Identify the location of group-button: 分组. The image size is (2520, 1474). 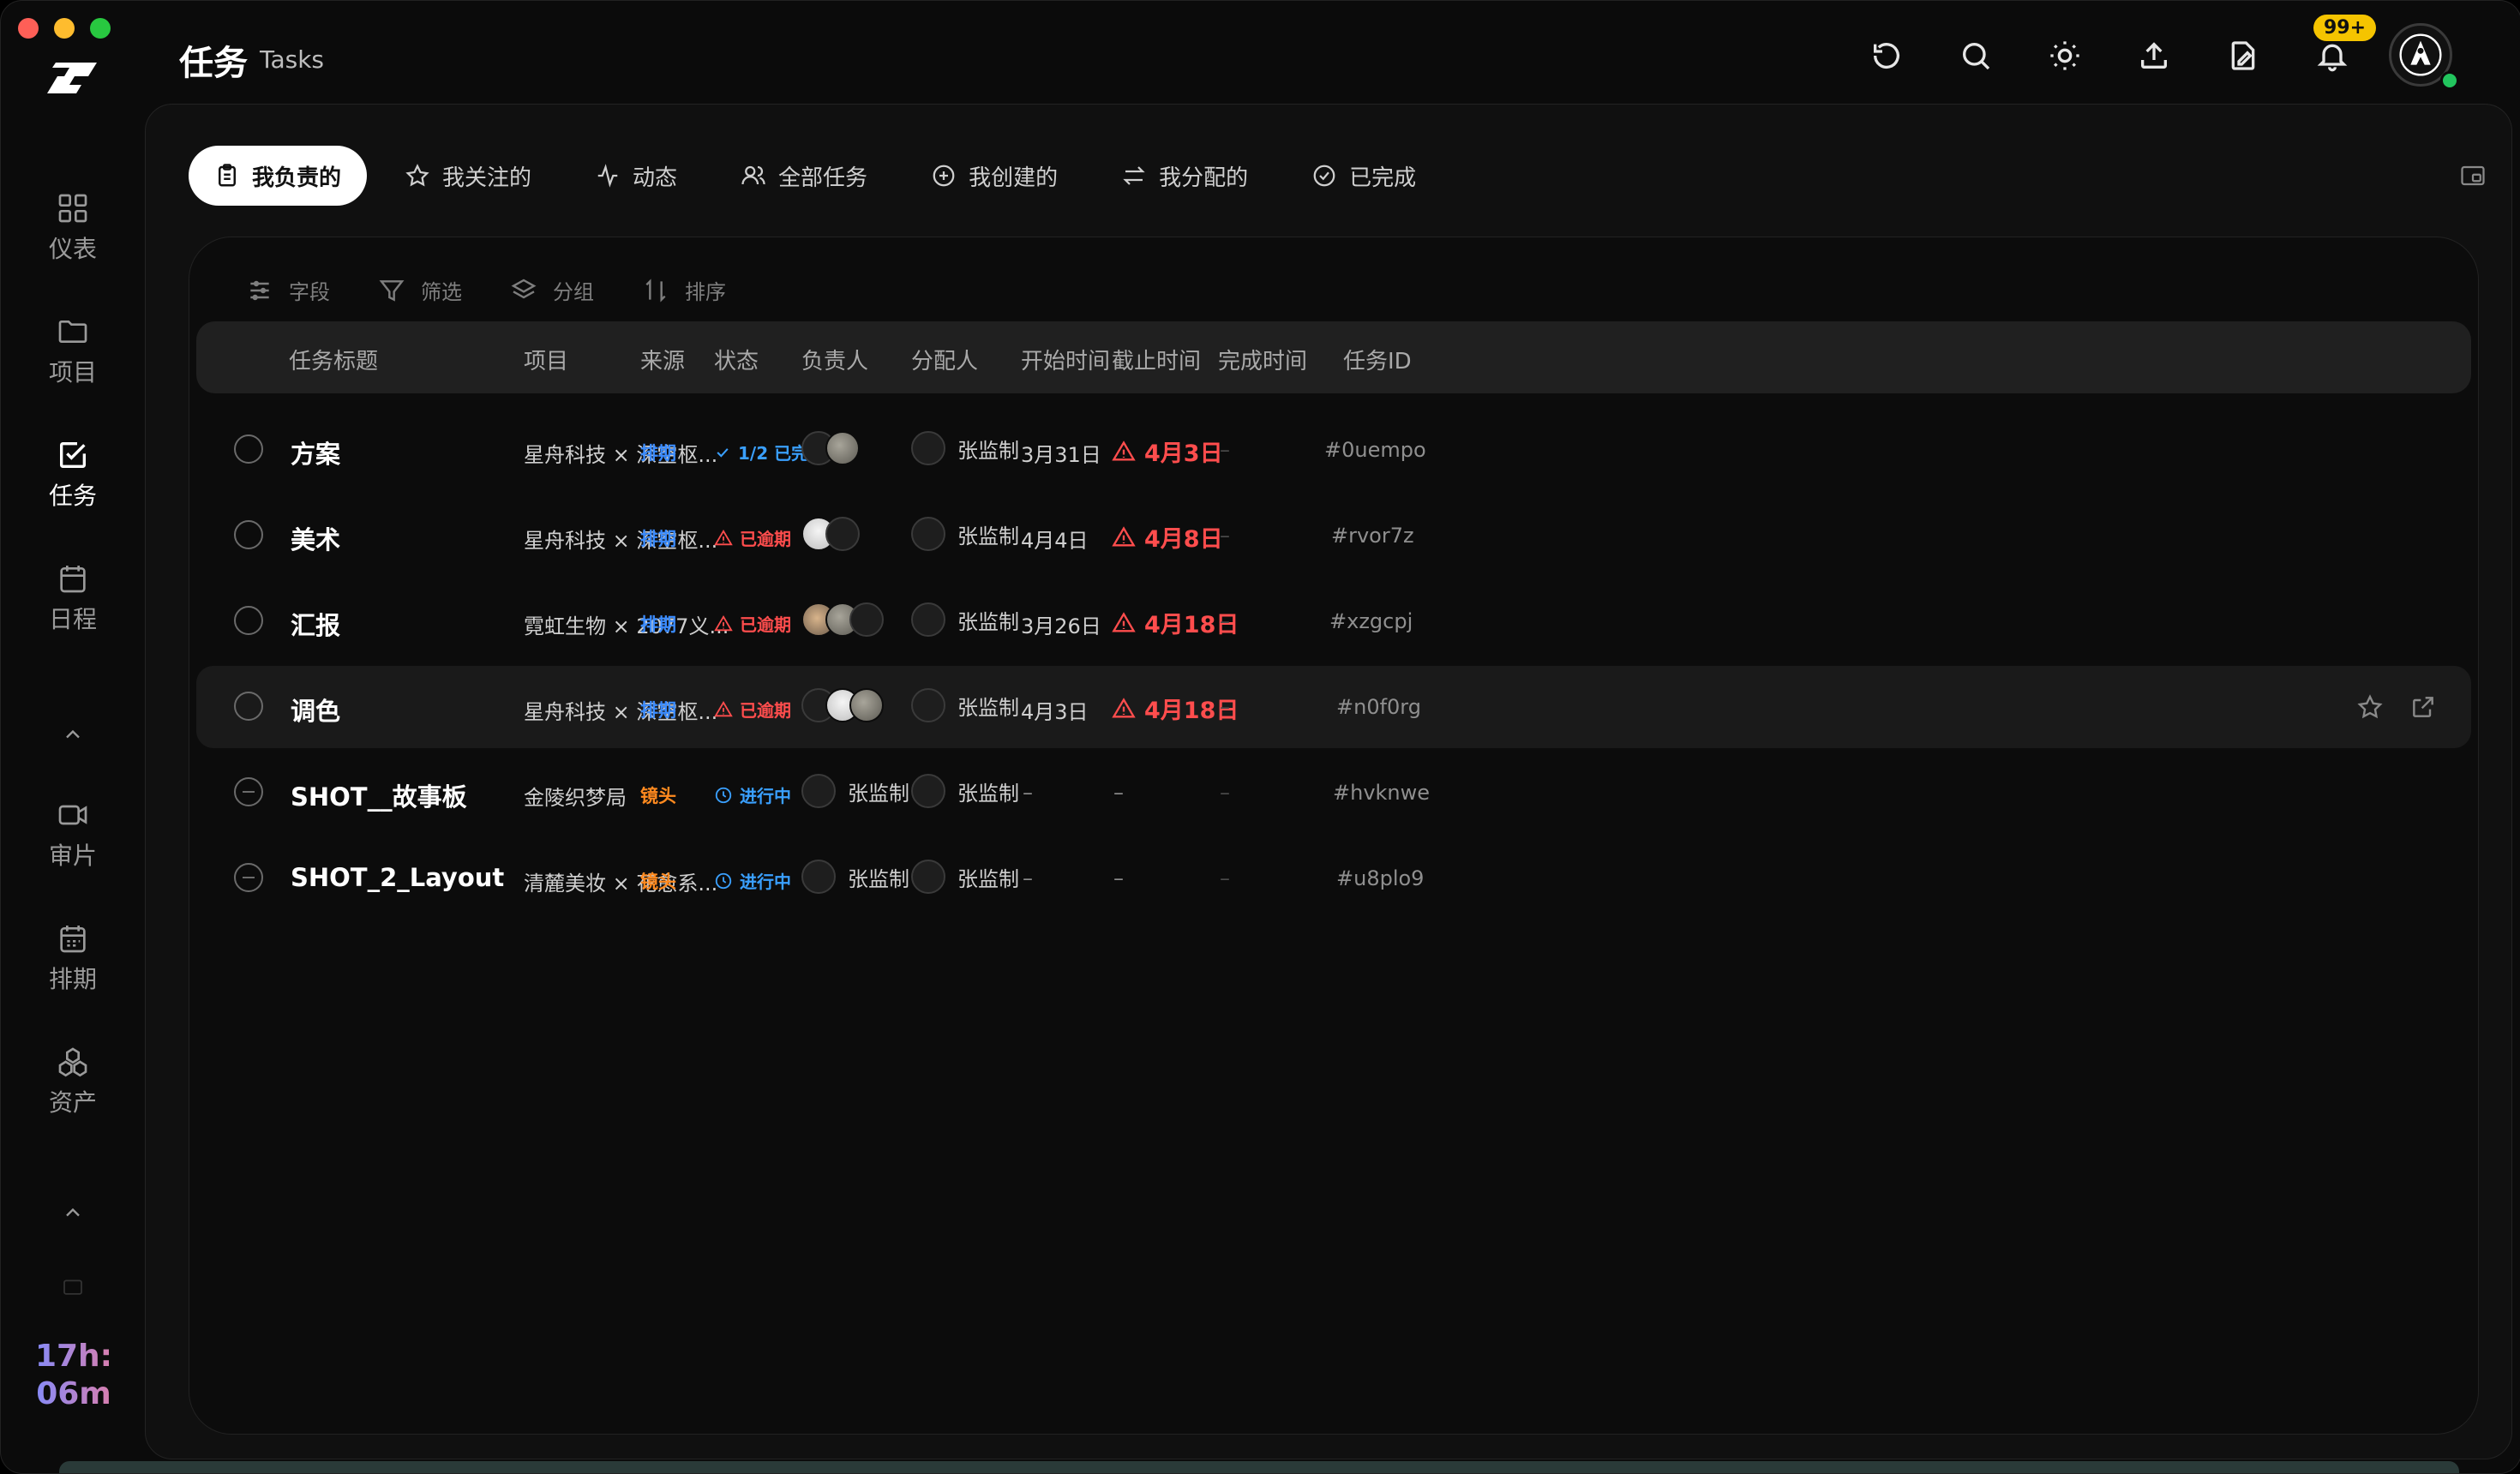
(552, 290).